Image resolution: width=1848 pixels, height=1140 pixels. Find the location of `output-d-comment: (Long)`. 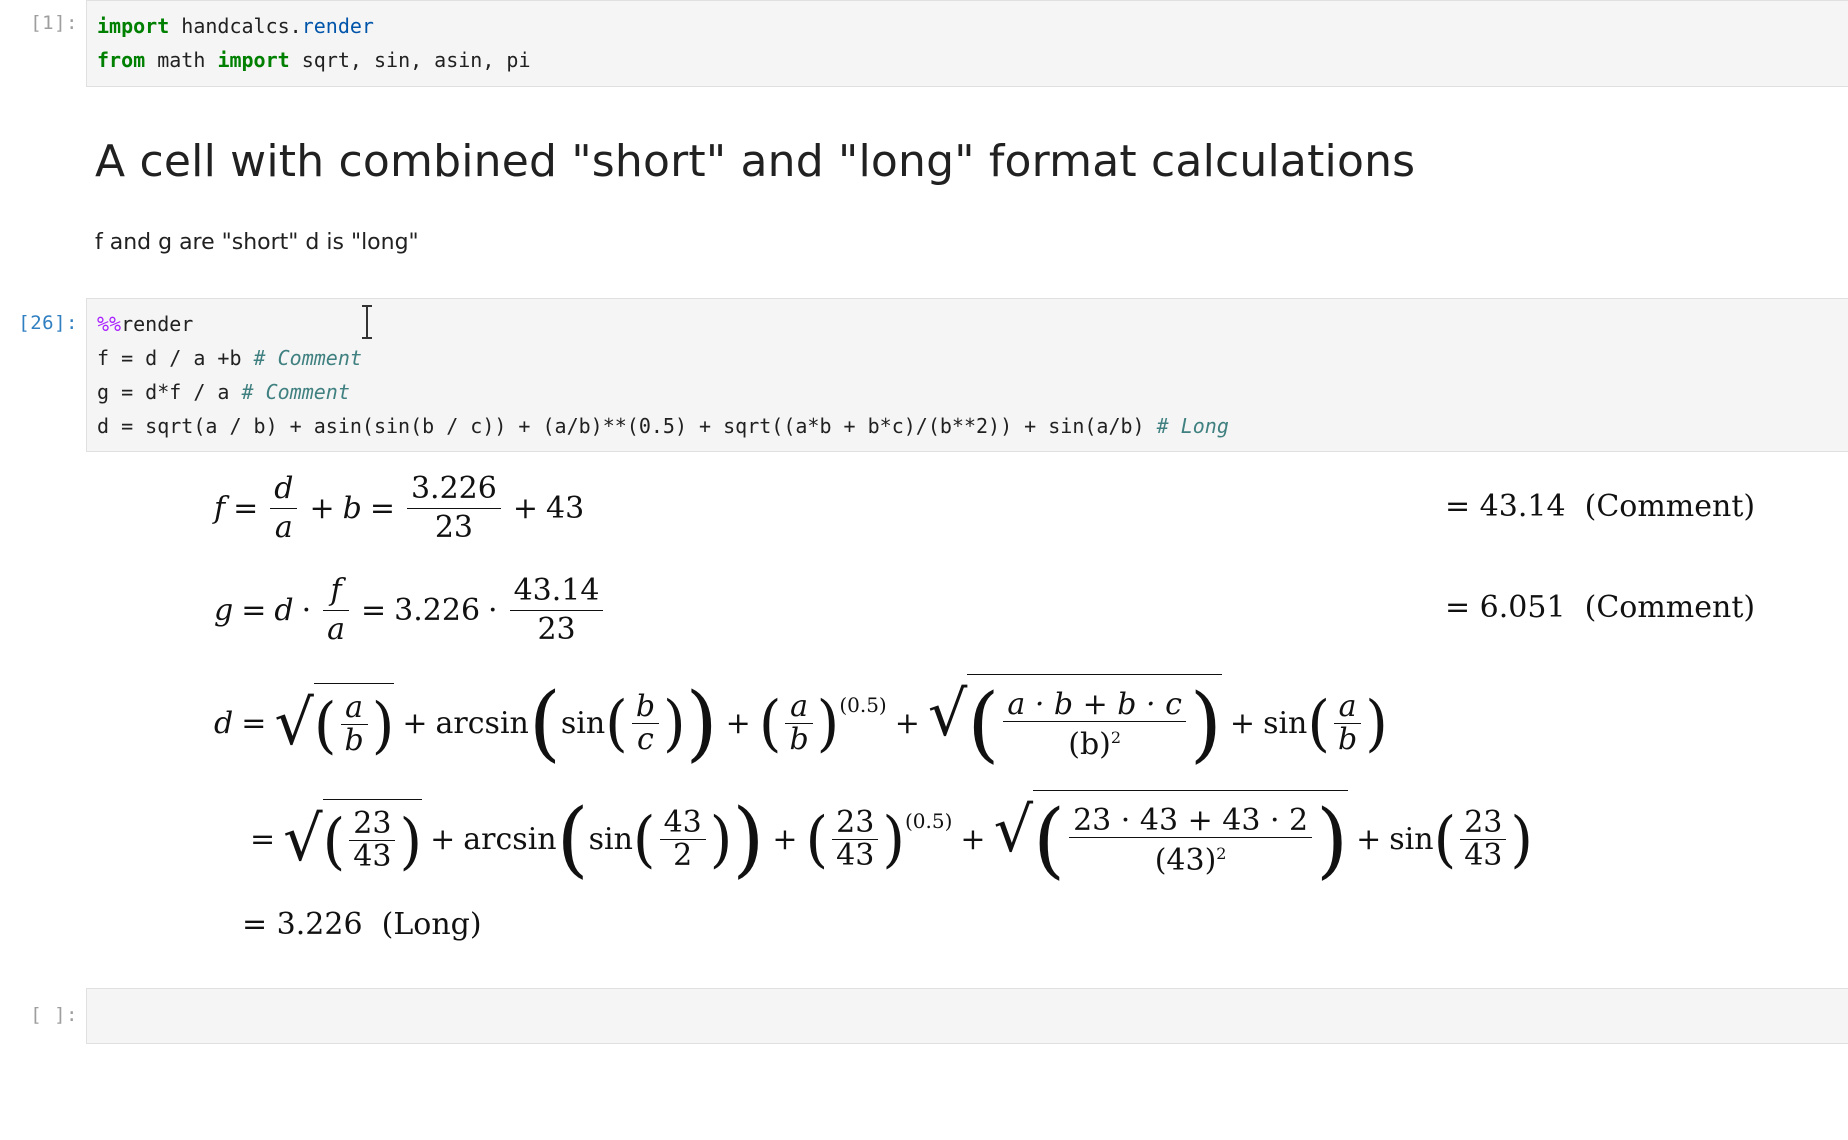

output-d-comment: (Long) is located at coordinates (431, 924).